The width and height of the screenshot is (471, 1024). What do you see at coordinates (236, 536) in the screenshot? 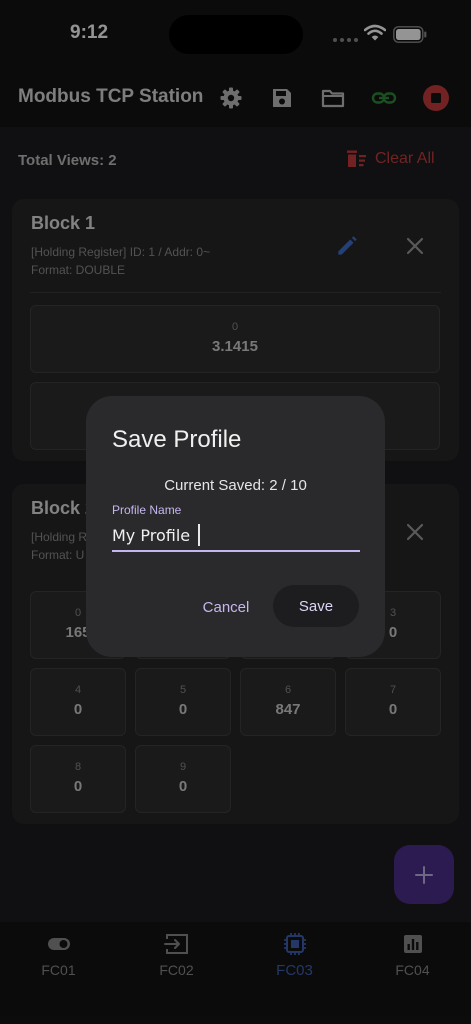
I see `profile-name-input` at bounding box center [236, 536].